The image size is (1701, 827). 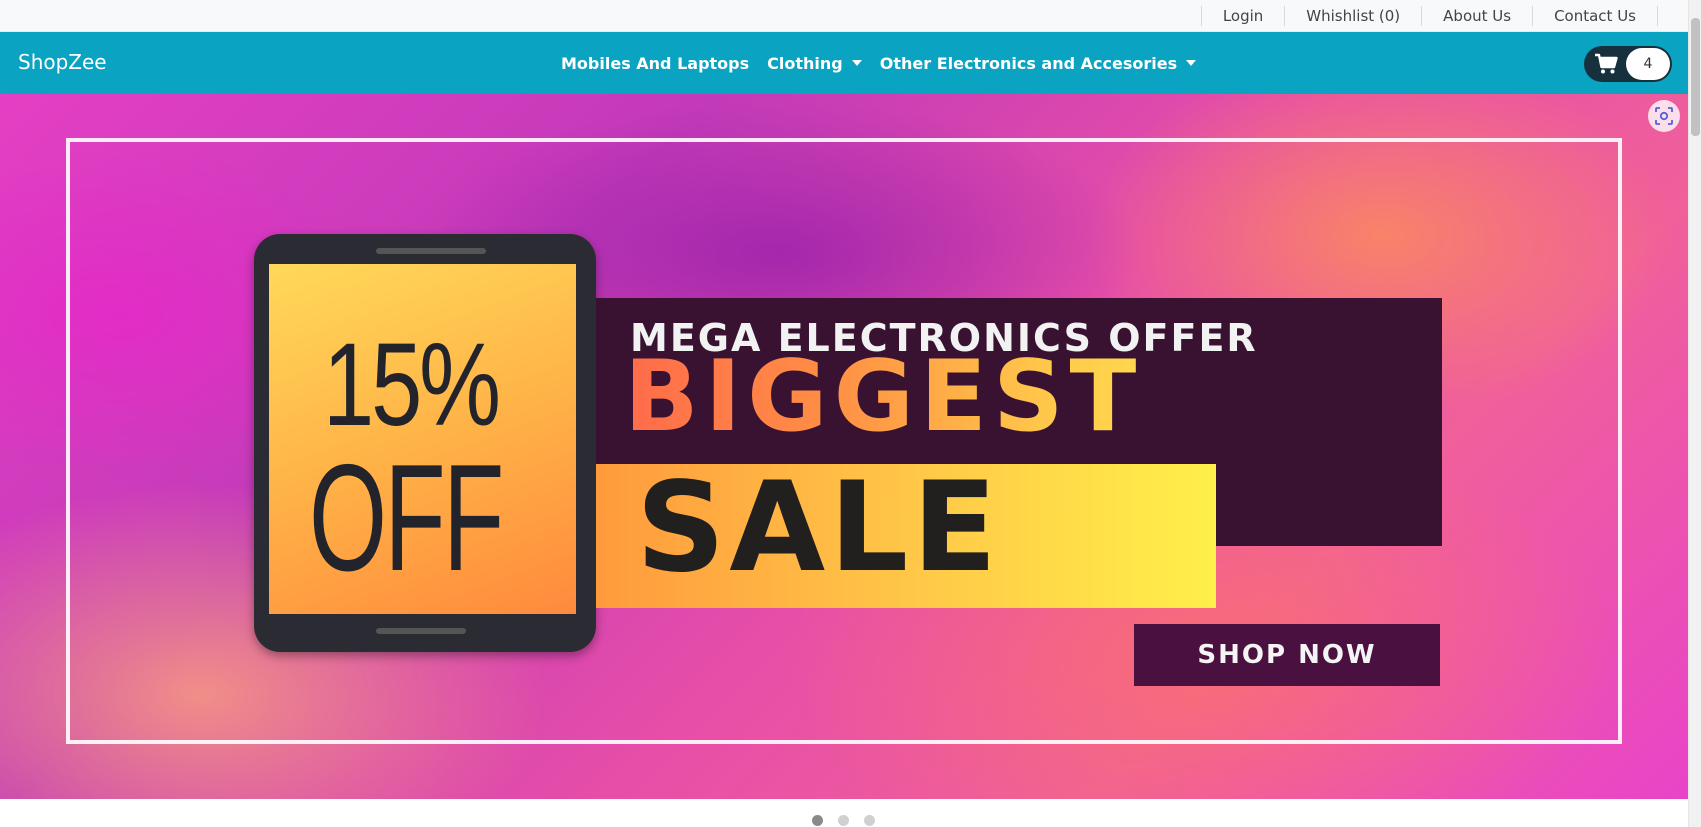 I want to click on nav-item-clothing: Clothing, so click(x=814, y=63).